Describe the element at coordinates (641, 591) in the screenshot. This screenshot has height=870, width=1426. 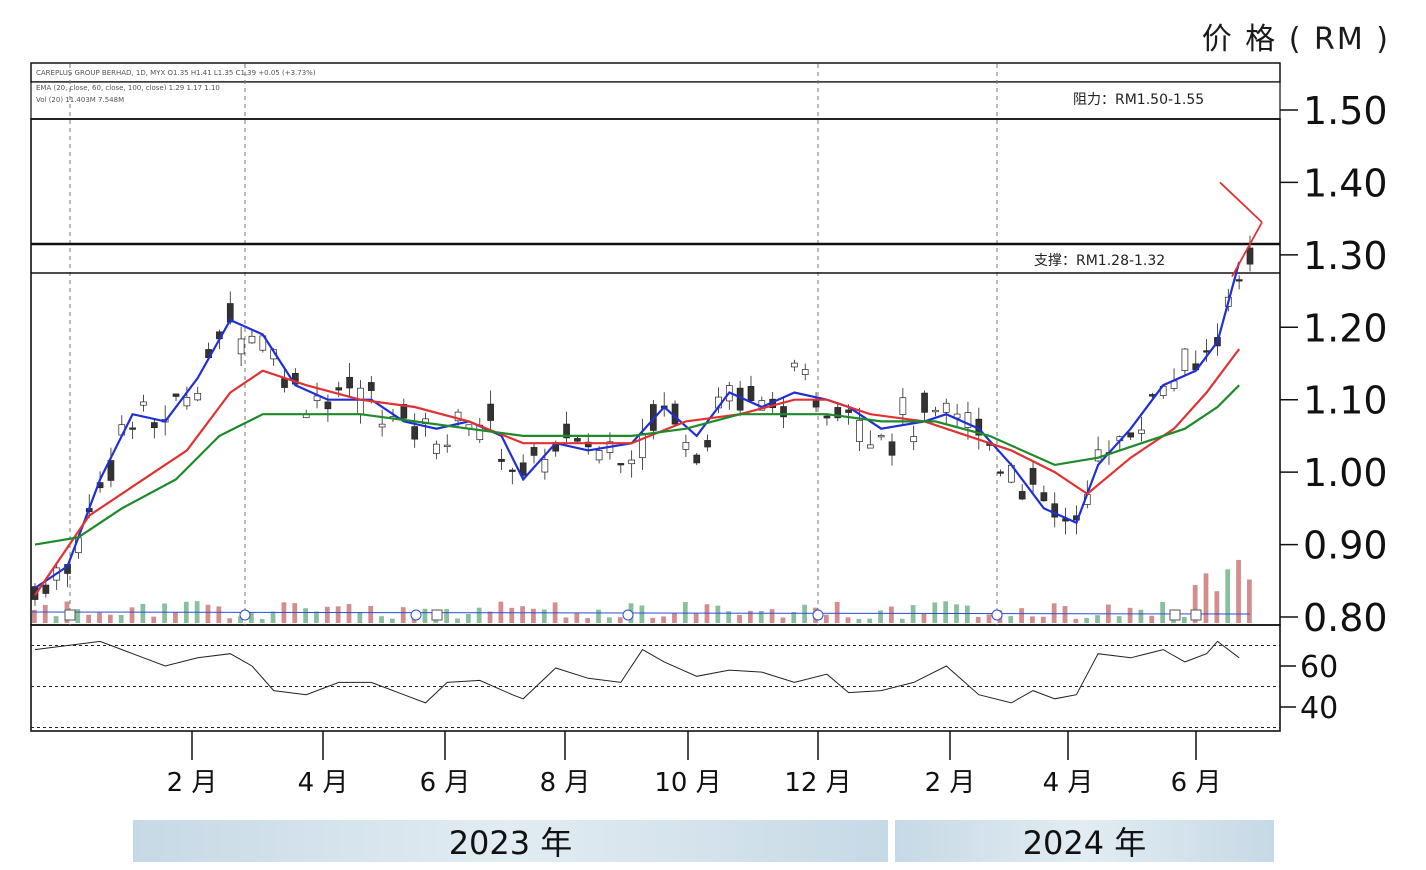
I see `volume-bars` at that location.